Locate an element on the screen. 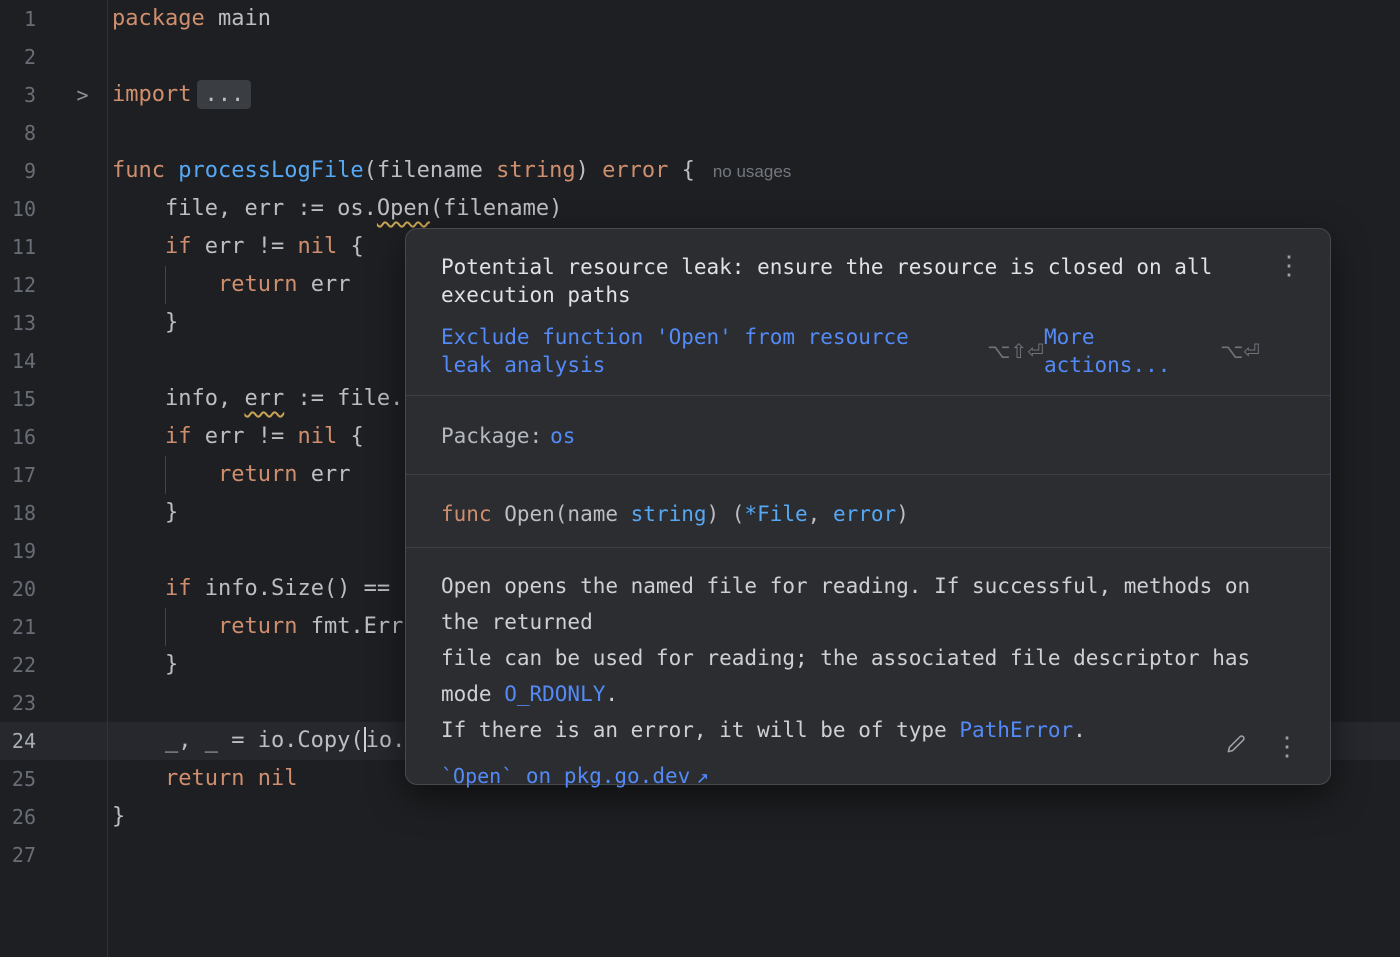  line-number: 23 is located at coordinates (18, 703).